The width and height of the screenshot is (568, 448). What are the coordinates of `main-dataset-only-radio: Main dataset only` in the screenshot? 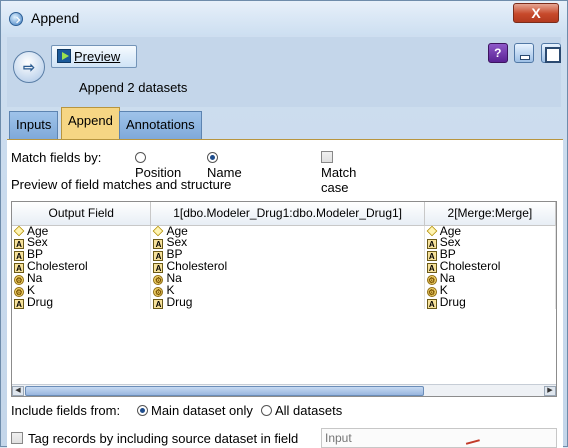 It's located at (195, 410).